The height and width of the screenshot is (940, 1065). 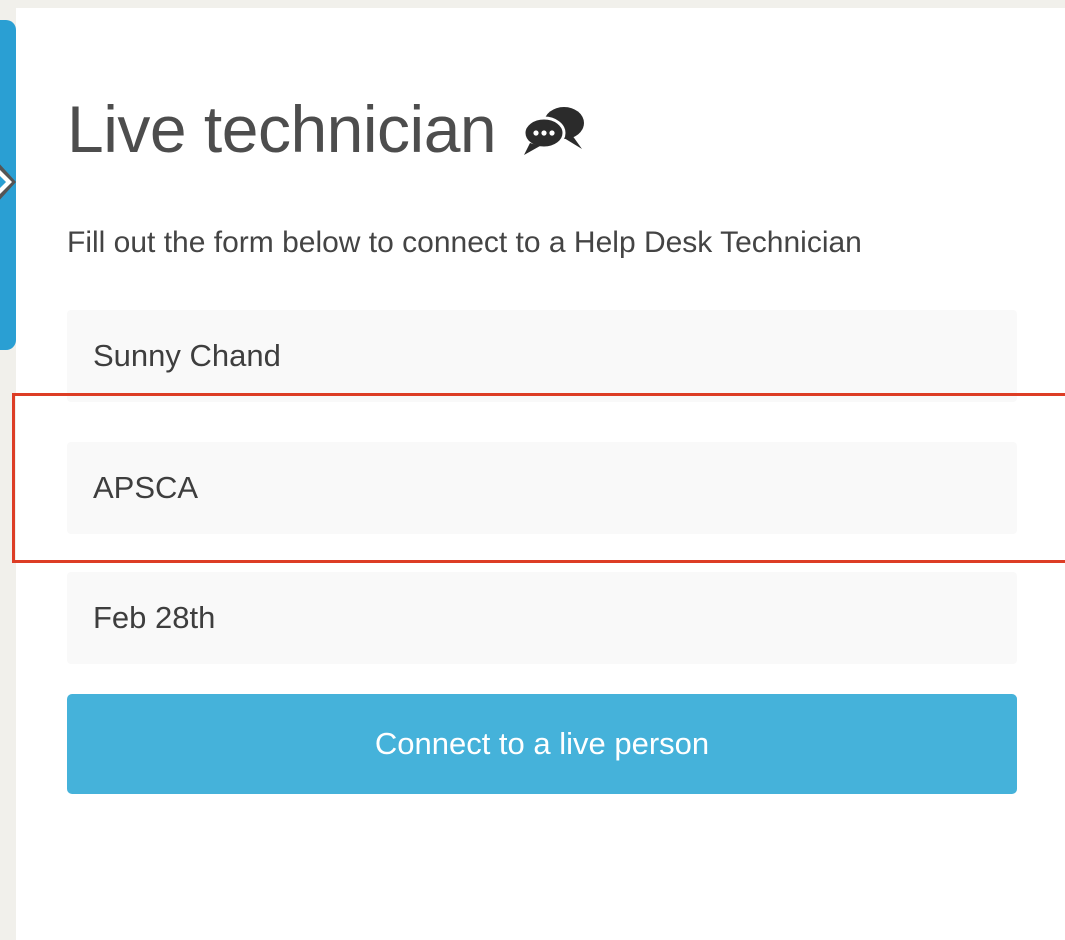 I want to click on connect-button: Connect to a live person, so click(x=542, y=744).